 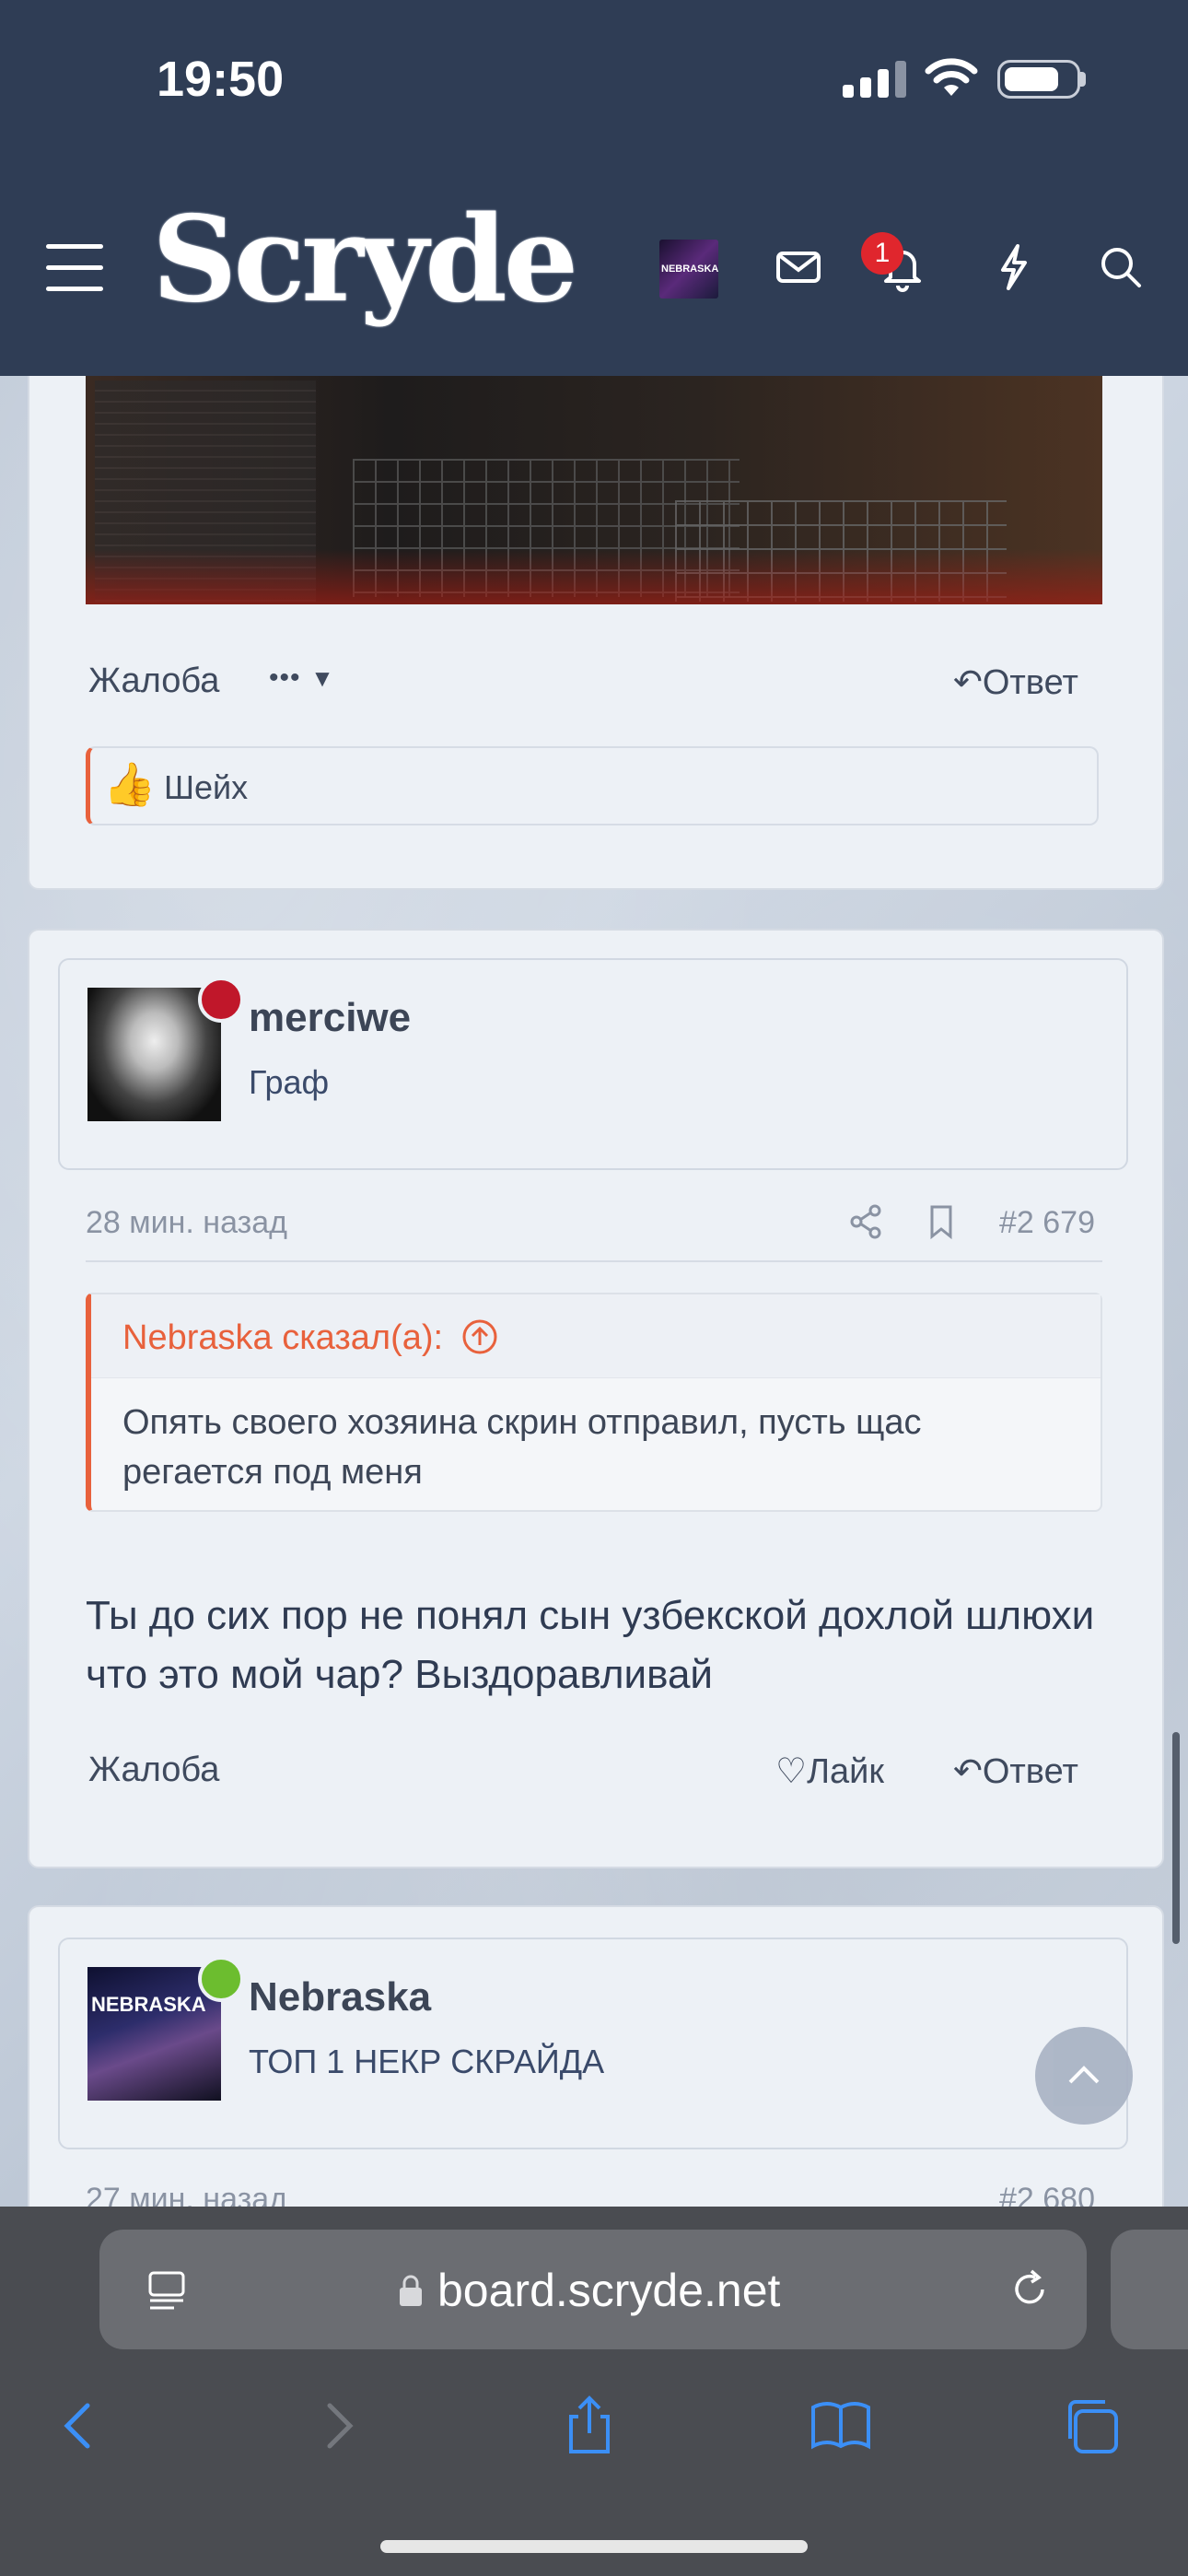 What do you see at coordinates (1029, 2289) in the screenshot?
I see `reload-icon` at bounding box center [1029, 2289].